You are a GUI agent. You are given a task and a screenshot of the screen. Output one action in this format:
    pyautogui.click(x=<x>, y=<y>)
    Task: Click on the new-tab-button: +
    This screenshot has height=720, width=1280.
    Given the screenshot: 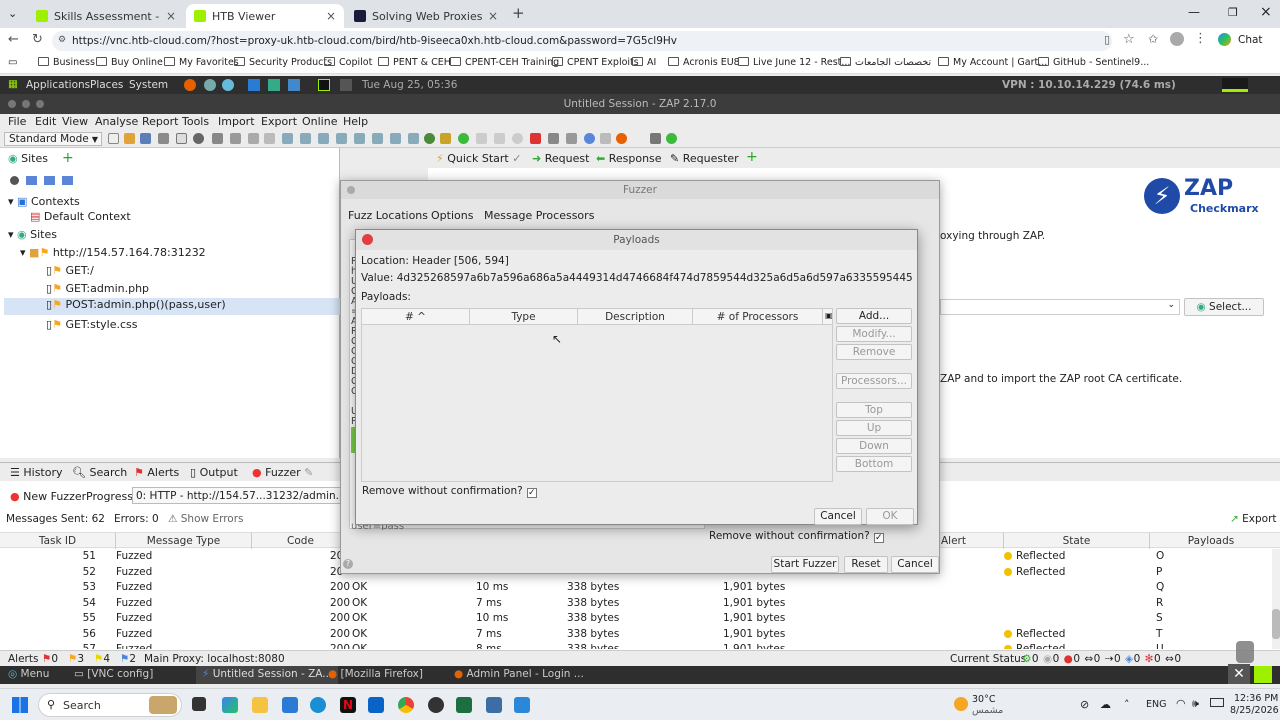 What is the action you would take?
    pyautogui.click(x=518, y=13)
    